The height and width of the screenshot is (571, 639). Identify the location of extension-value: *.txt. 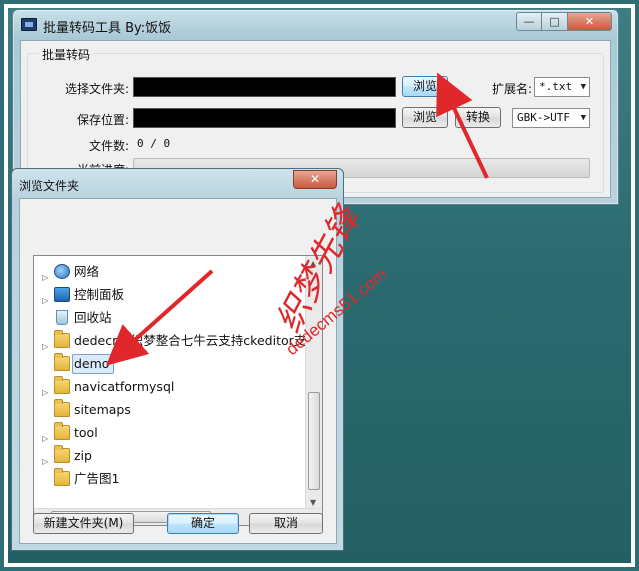
(556, 86).